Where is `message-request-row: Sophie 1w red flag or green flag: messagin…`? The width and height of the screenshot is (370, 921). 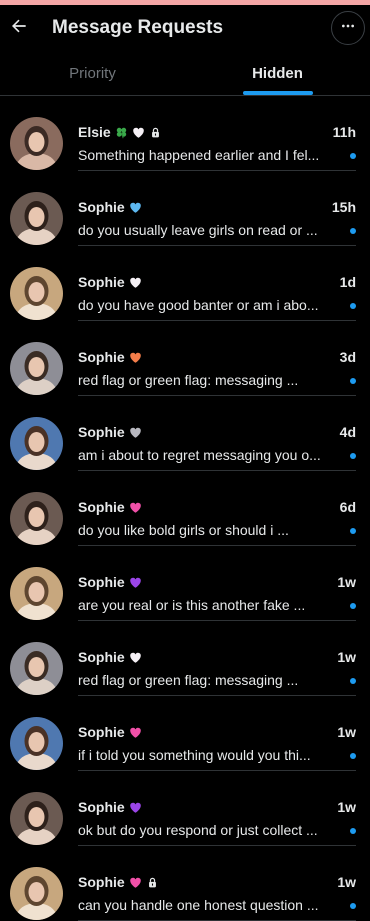
message-request-row: Sophie 1w red flag or green flag: messagin… is located at coordinates (185, 658).